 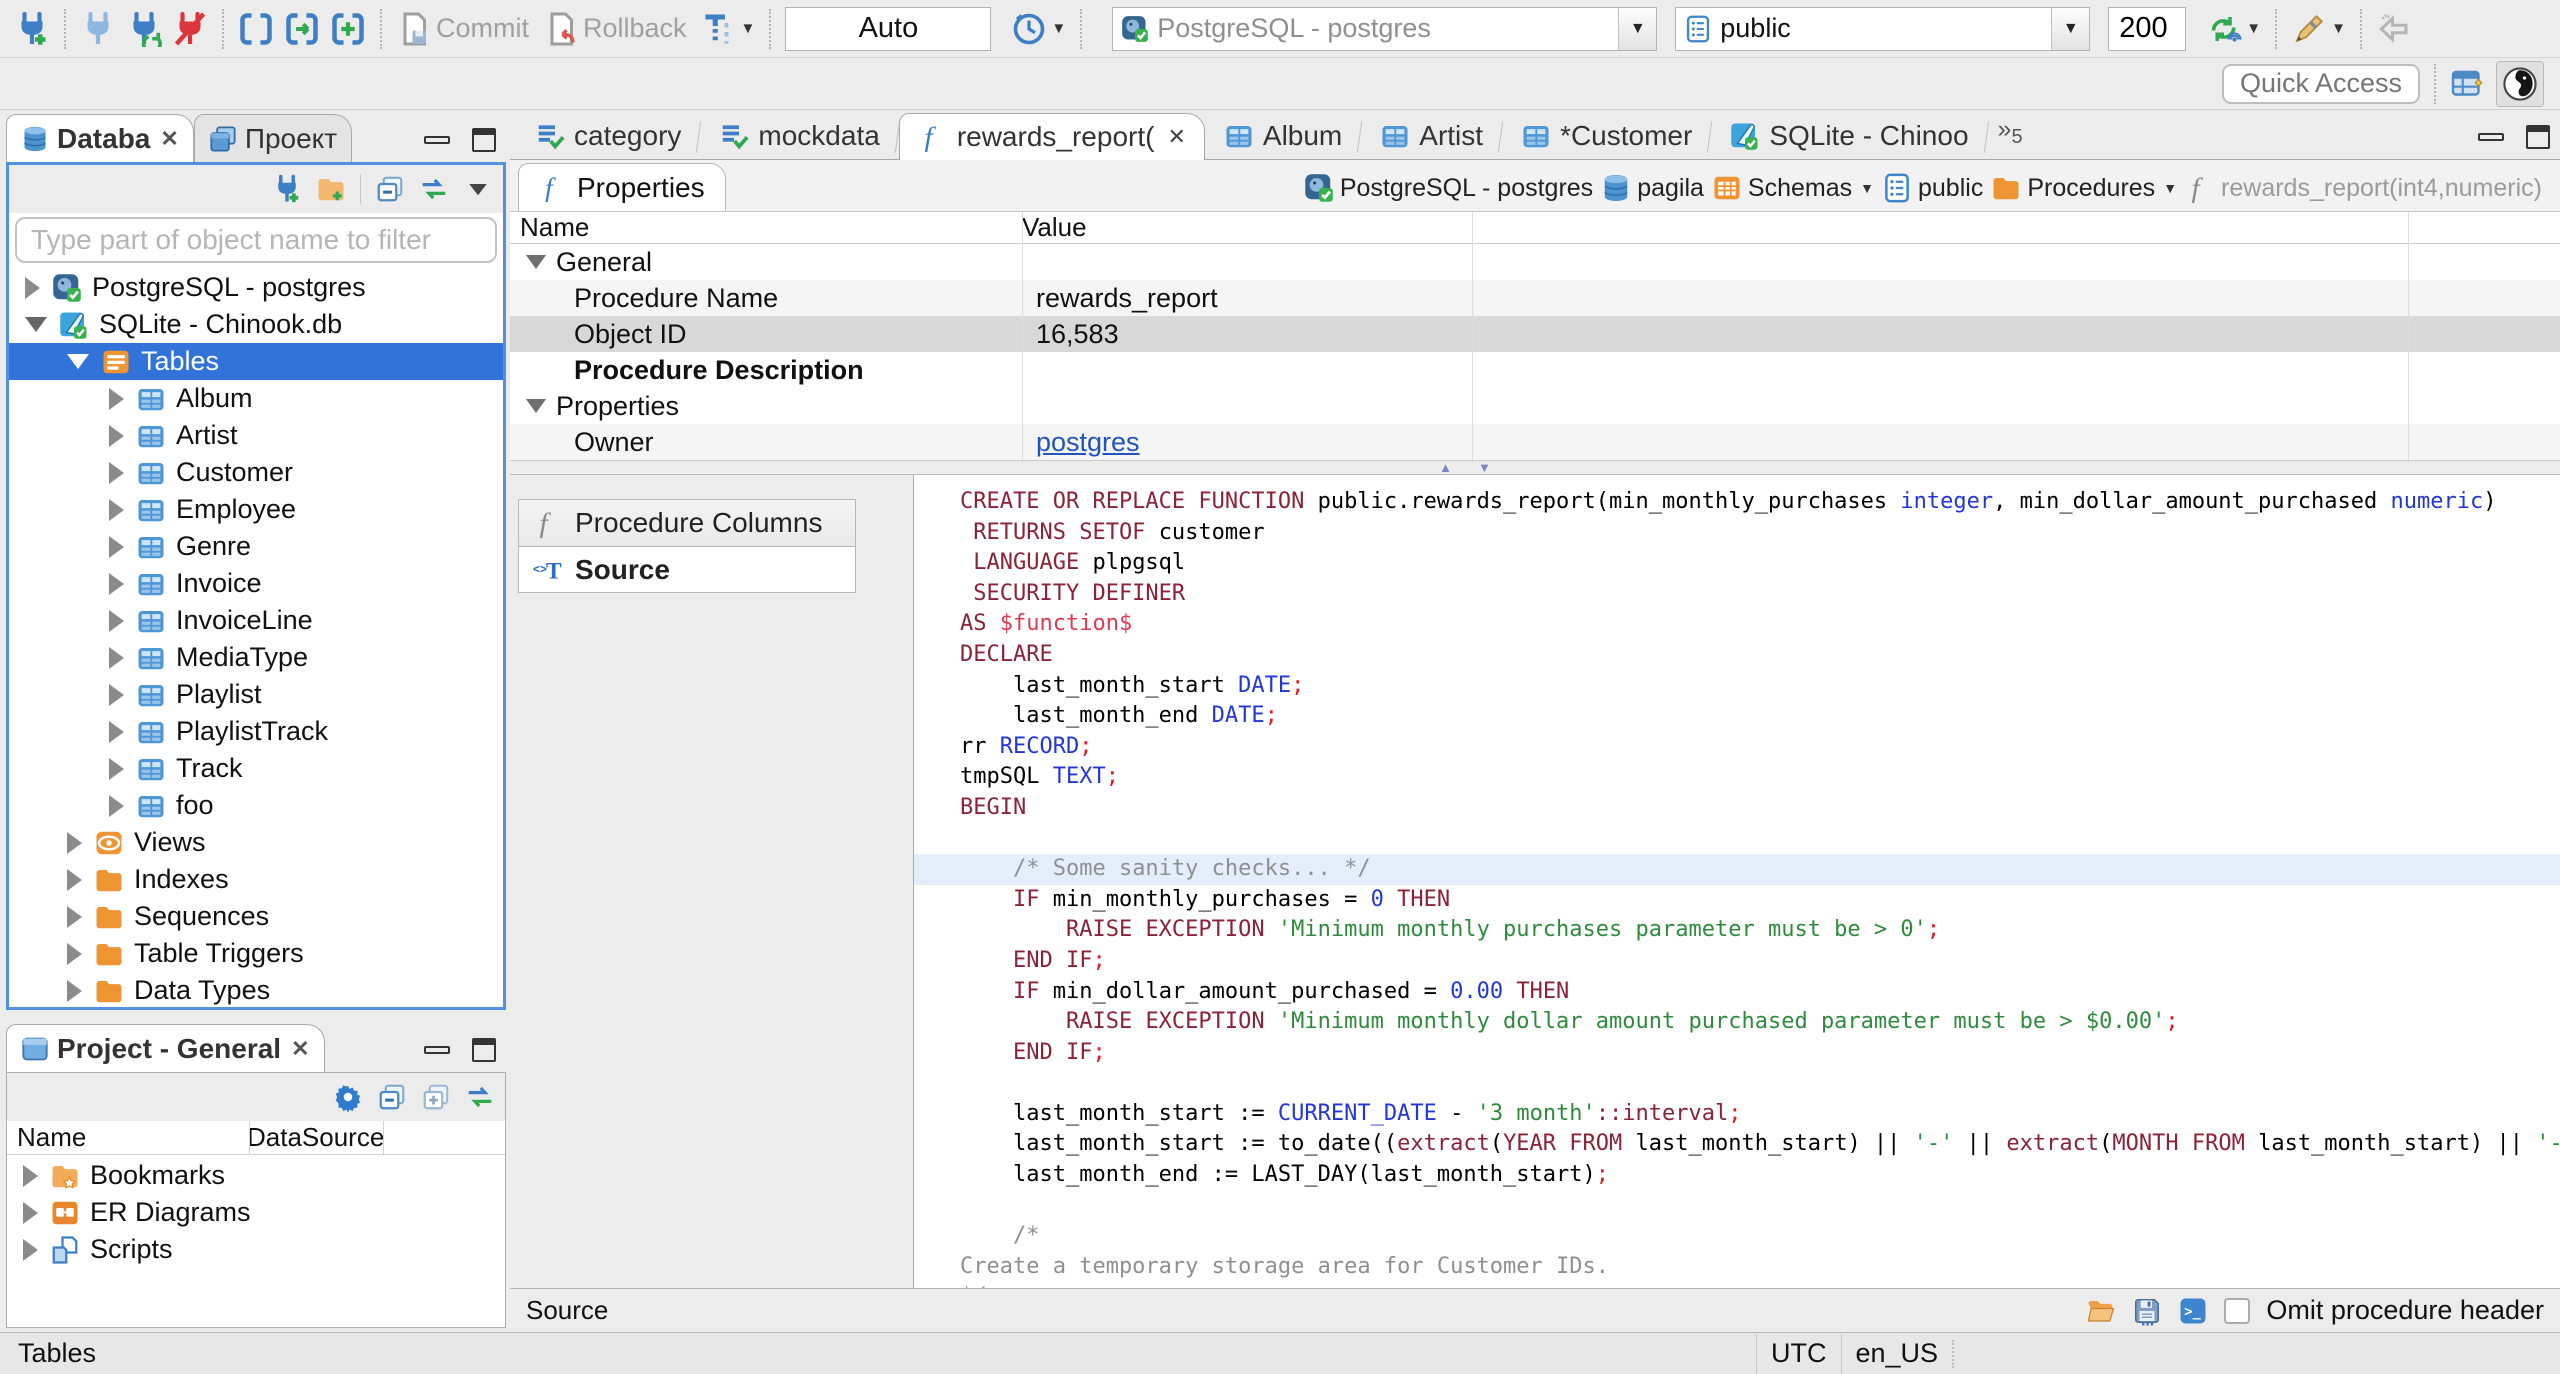 I want to click on code-line: /*, so click(x=1737, y=1236).